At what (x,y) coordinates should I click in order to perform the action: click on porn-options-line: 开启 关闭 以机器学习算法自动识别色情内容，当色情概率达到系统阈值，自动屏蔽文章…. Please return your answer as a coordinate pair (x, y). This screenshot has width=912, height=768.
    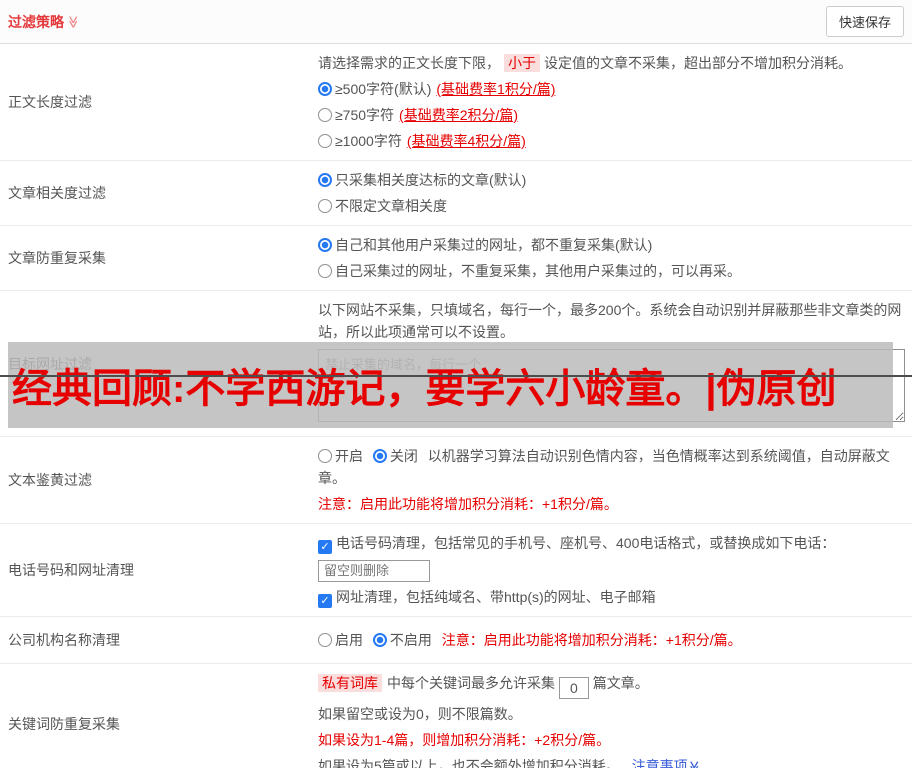
    Looking at the image, I should click on (612, 467).